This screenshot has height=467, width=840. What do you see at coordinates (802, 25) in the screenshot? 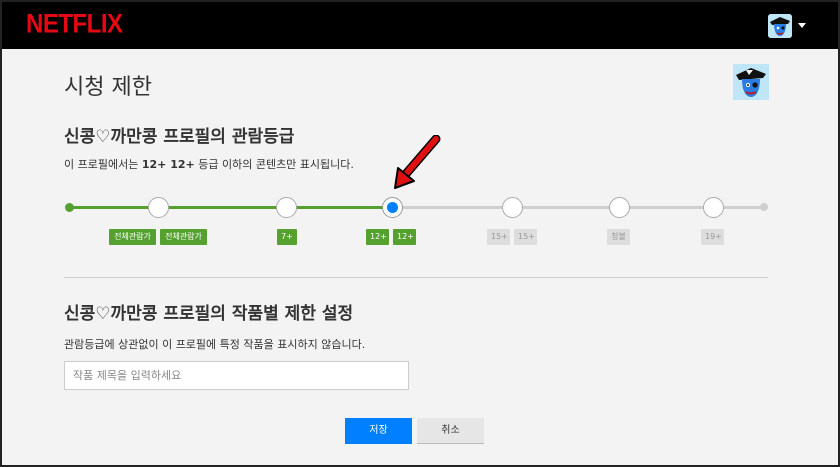
I see `caret-down-icon` at bounding box center [802, 25].